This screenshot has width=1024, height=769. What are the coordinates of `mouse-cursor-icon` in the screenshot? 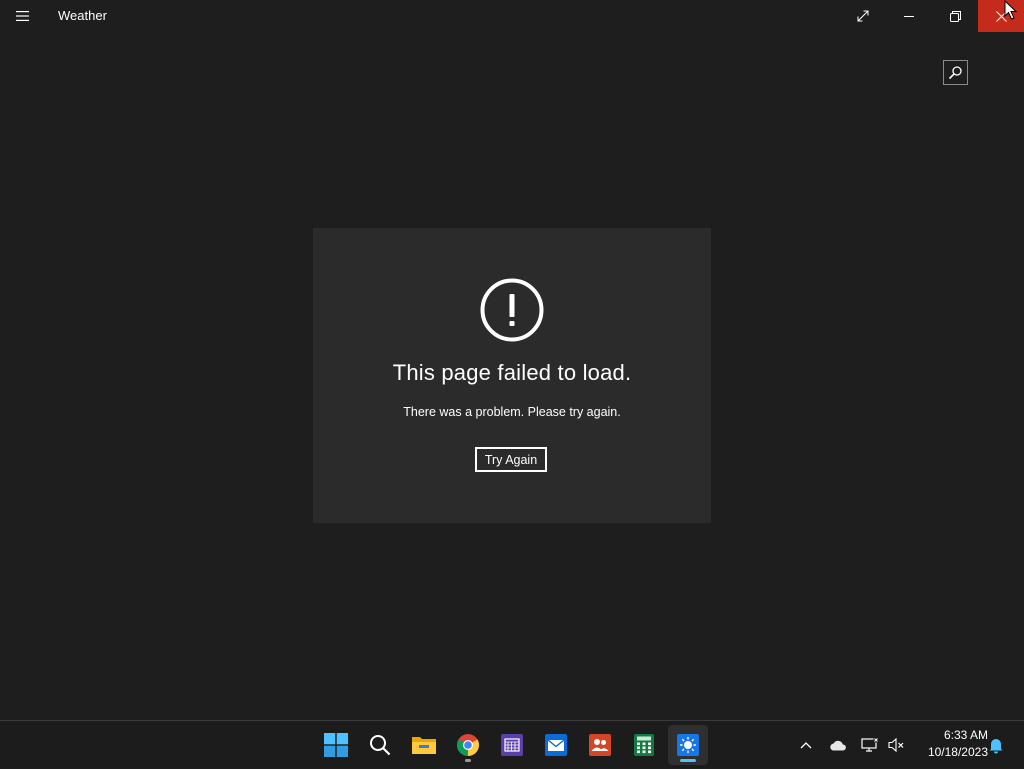 It's located at (1011, 10).